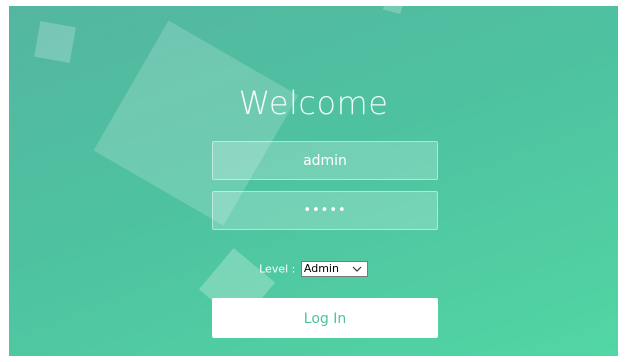  What do you see at coordinates (313, 103) in the screenshot?
I see `welcome-heading: Welcome` at bounding box center [313, 103].